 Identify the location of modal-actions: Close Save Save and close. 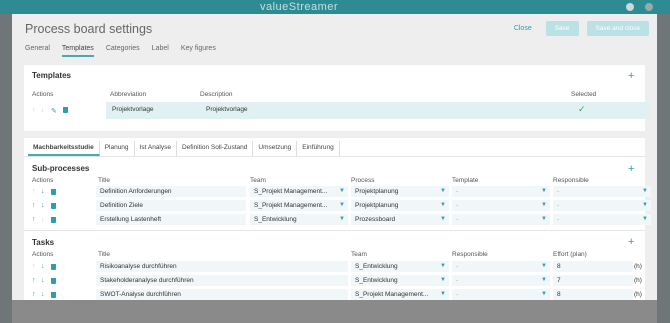
(581, 28).